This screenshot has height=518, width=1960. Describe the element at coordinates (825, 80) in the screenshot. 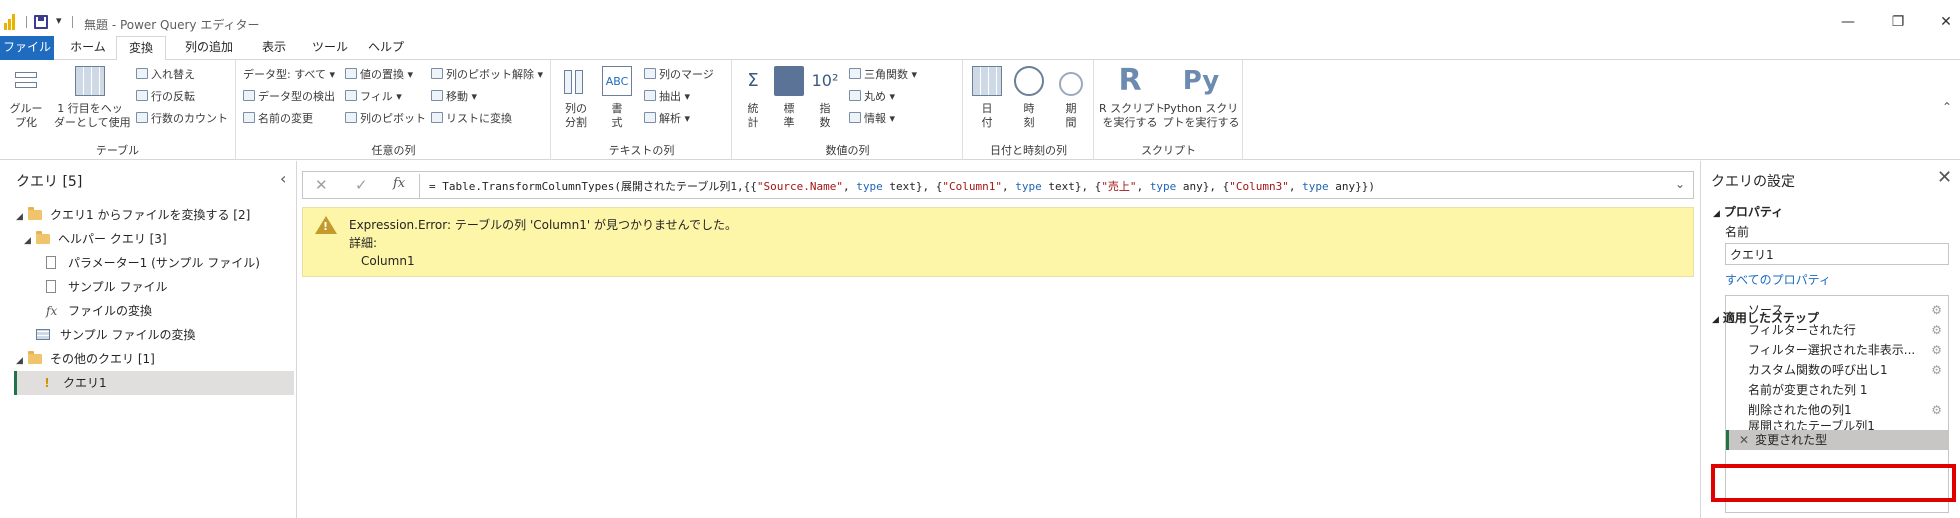

I see `power-ten-icon: 10²` at that location.